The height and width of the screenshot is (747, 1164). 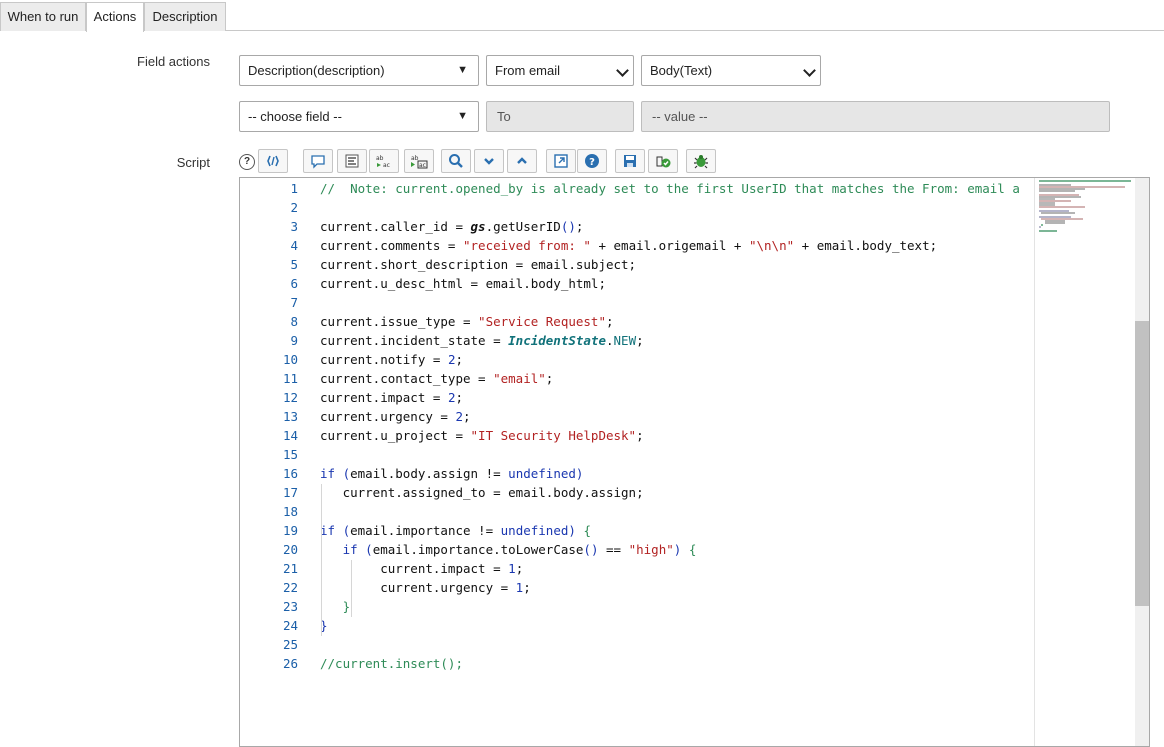 I want to click on scrollbar-thumb, so click(x=1142, y=463).